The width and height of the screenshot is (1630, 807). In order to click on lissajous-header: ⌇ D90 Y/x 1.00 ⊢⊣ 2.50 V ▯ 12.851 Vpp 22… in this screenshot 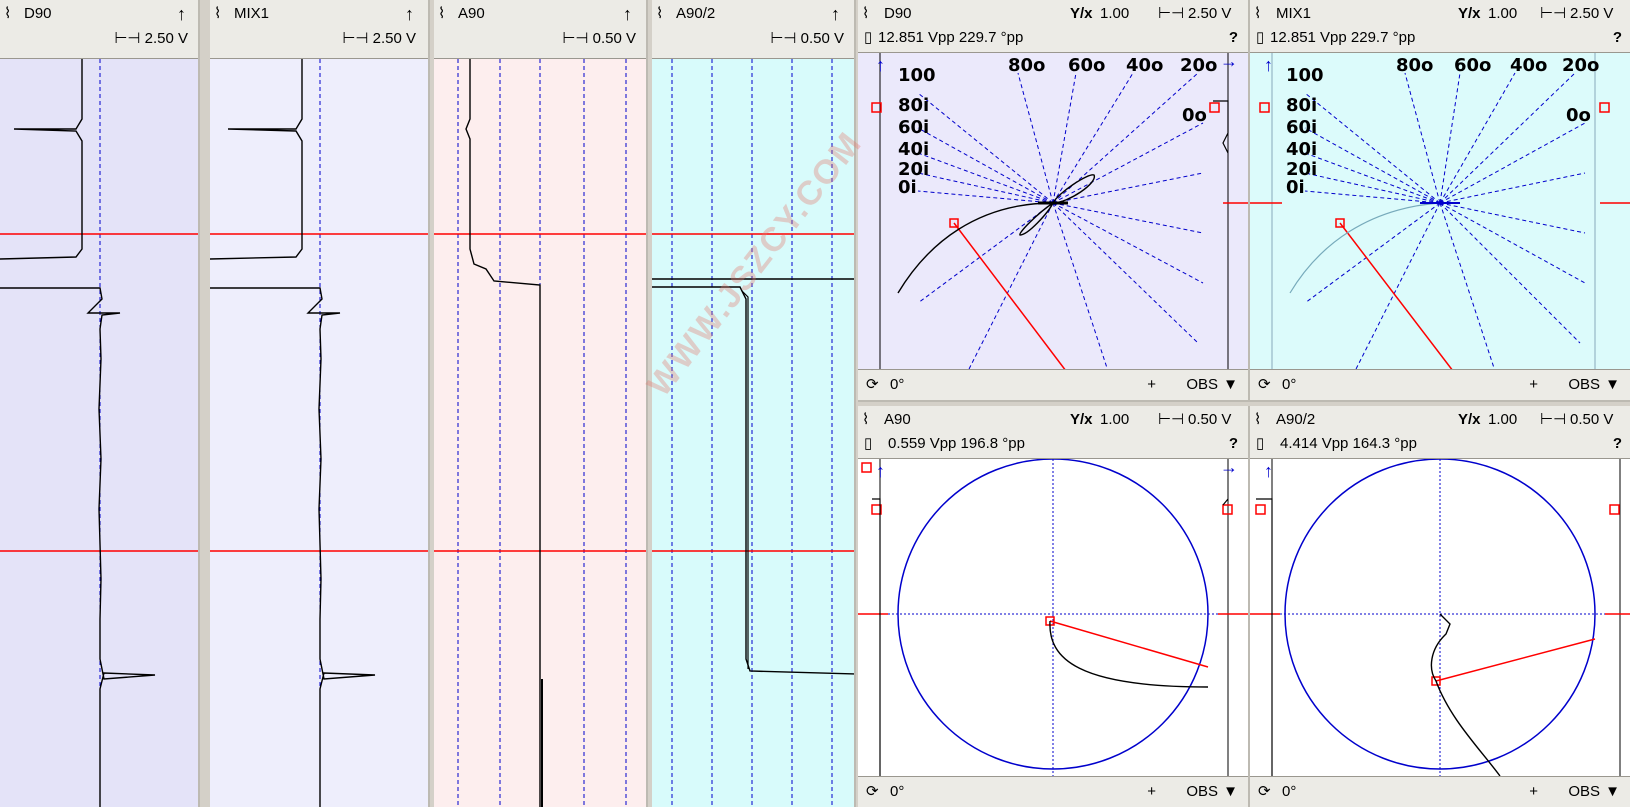, I will do `click(1053, 26)`.